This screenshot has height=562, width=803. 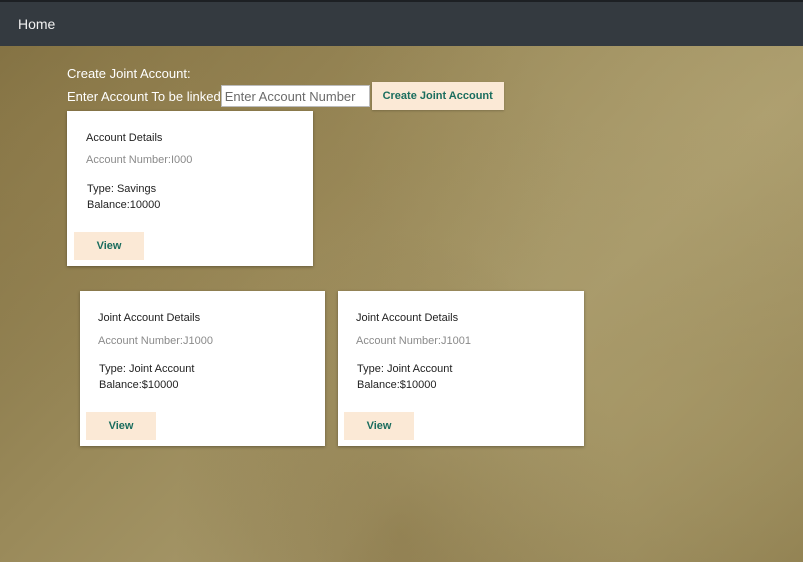 What do you see at coordinates (401, 23) in the screenshot?
I see `navbar: Home` at bounding box center [401, 23].